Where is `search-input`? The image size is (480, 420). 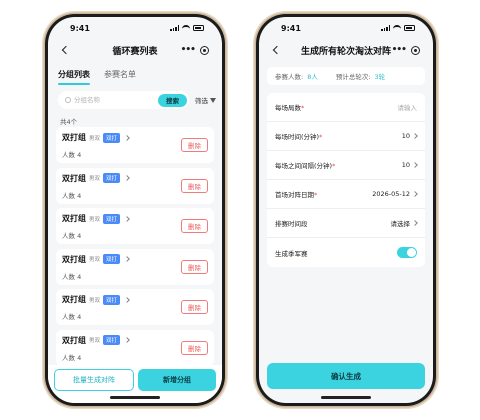
search-input is located at coordinates (114, 100).